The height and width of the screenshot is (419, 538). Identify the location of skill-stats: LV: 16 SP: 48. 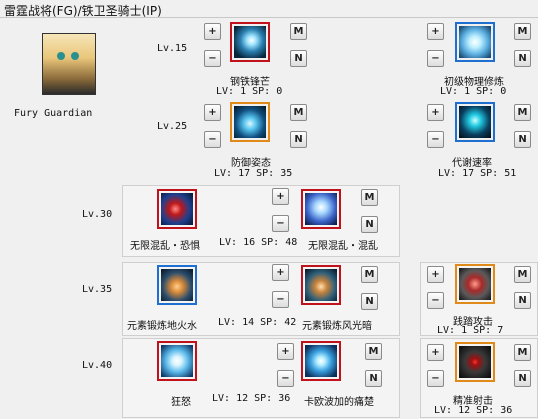
(258, 242).